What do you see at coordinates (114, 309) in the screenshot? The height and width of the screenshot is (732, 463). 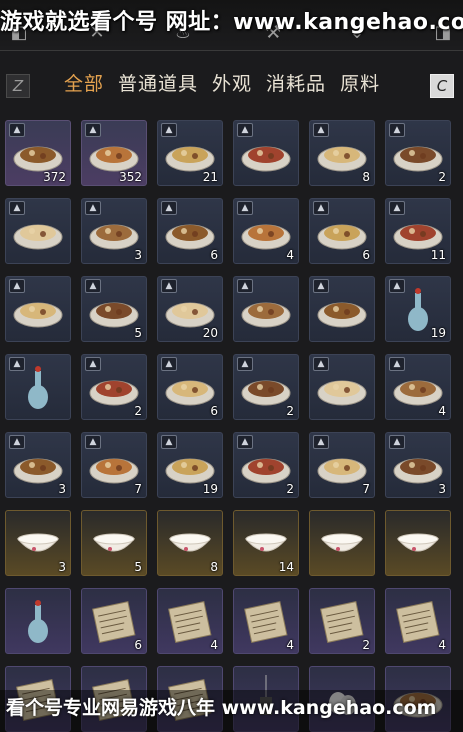 I see `inventory-slot: ▲ 5` at bounding box center [114, 309].